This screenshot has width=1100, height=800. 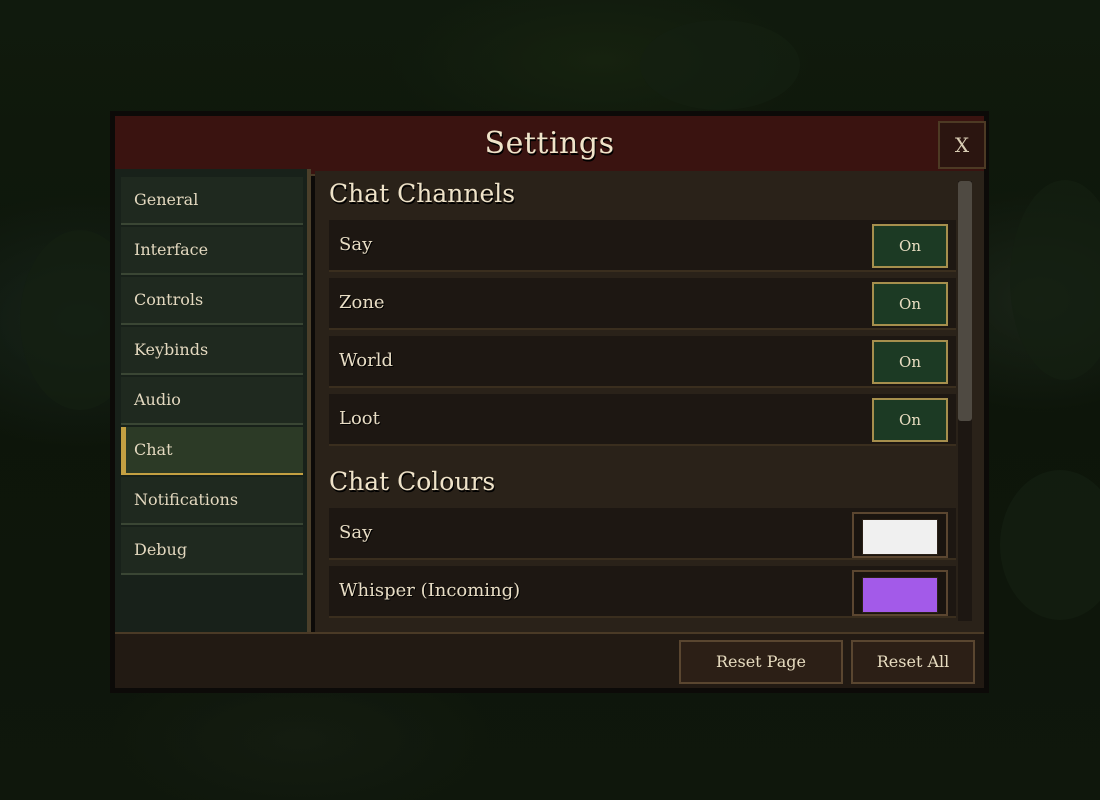 I want to click on dialog-footer: Reset Page Reset All, so click(x=549, y=660).